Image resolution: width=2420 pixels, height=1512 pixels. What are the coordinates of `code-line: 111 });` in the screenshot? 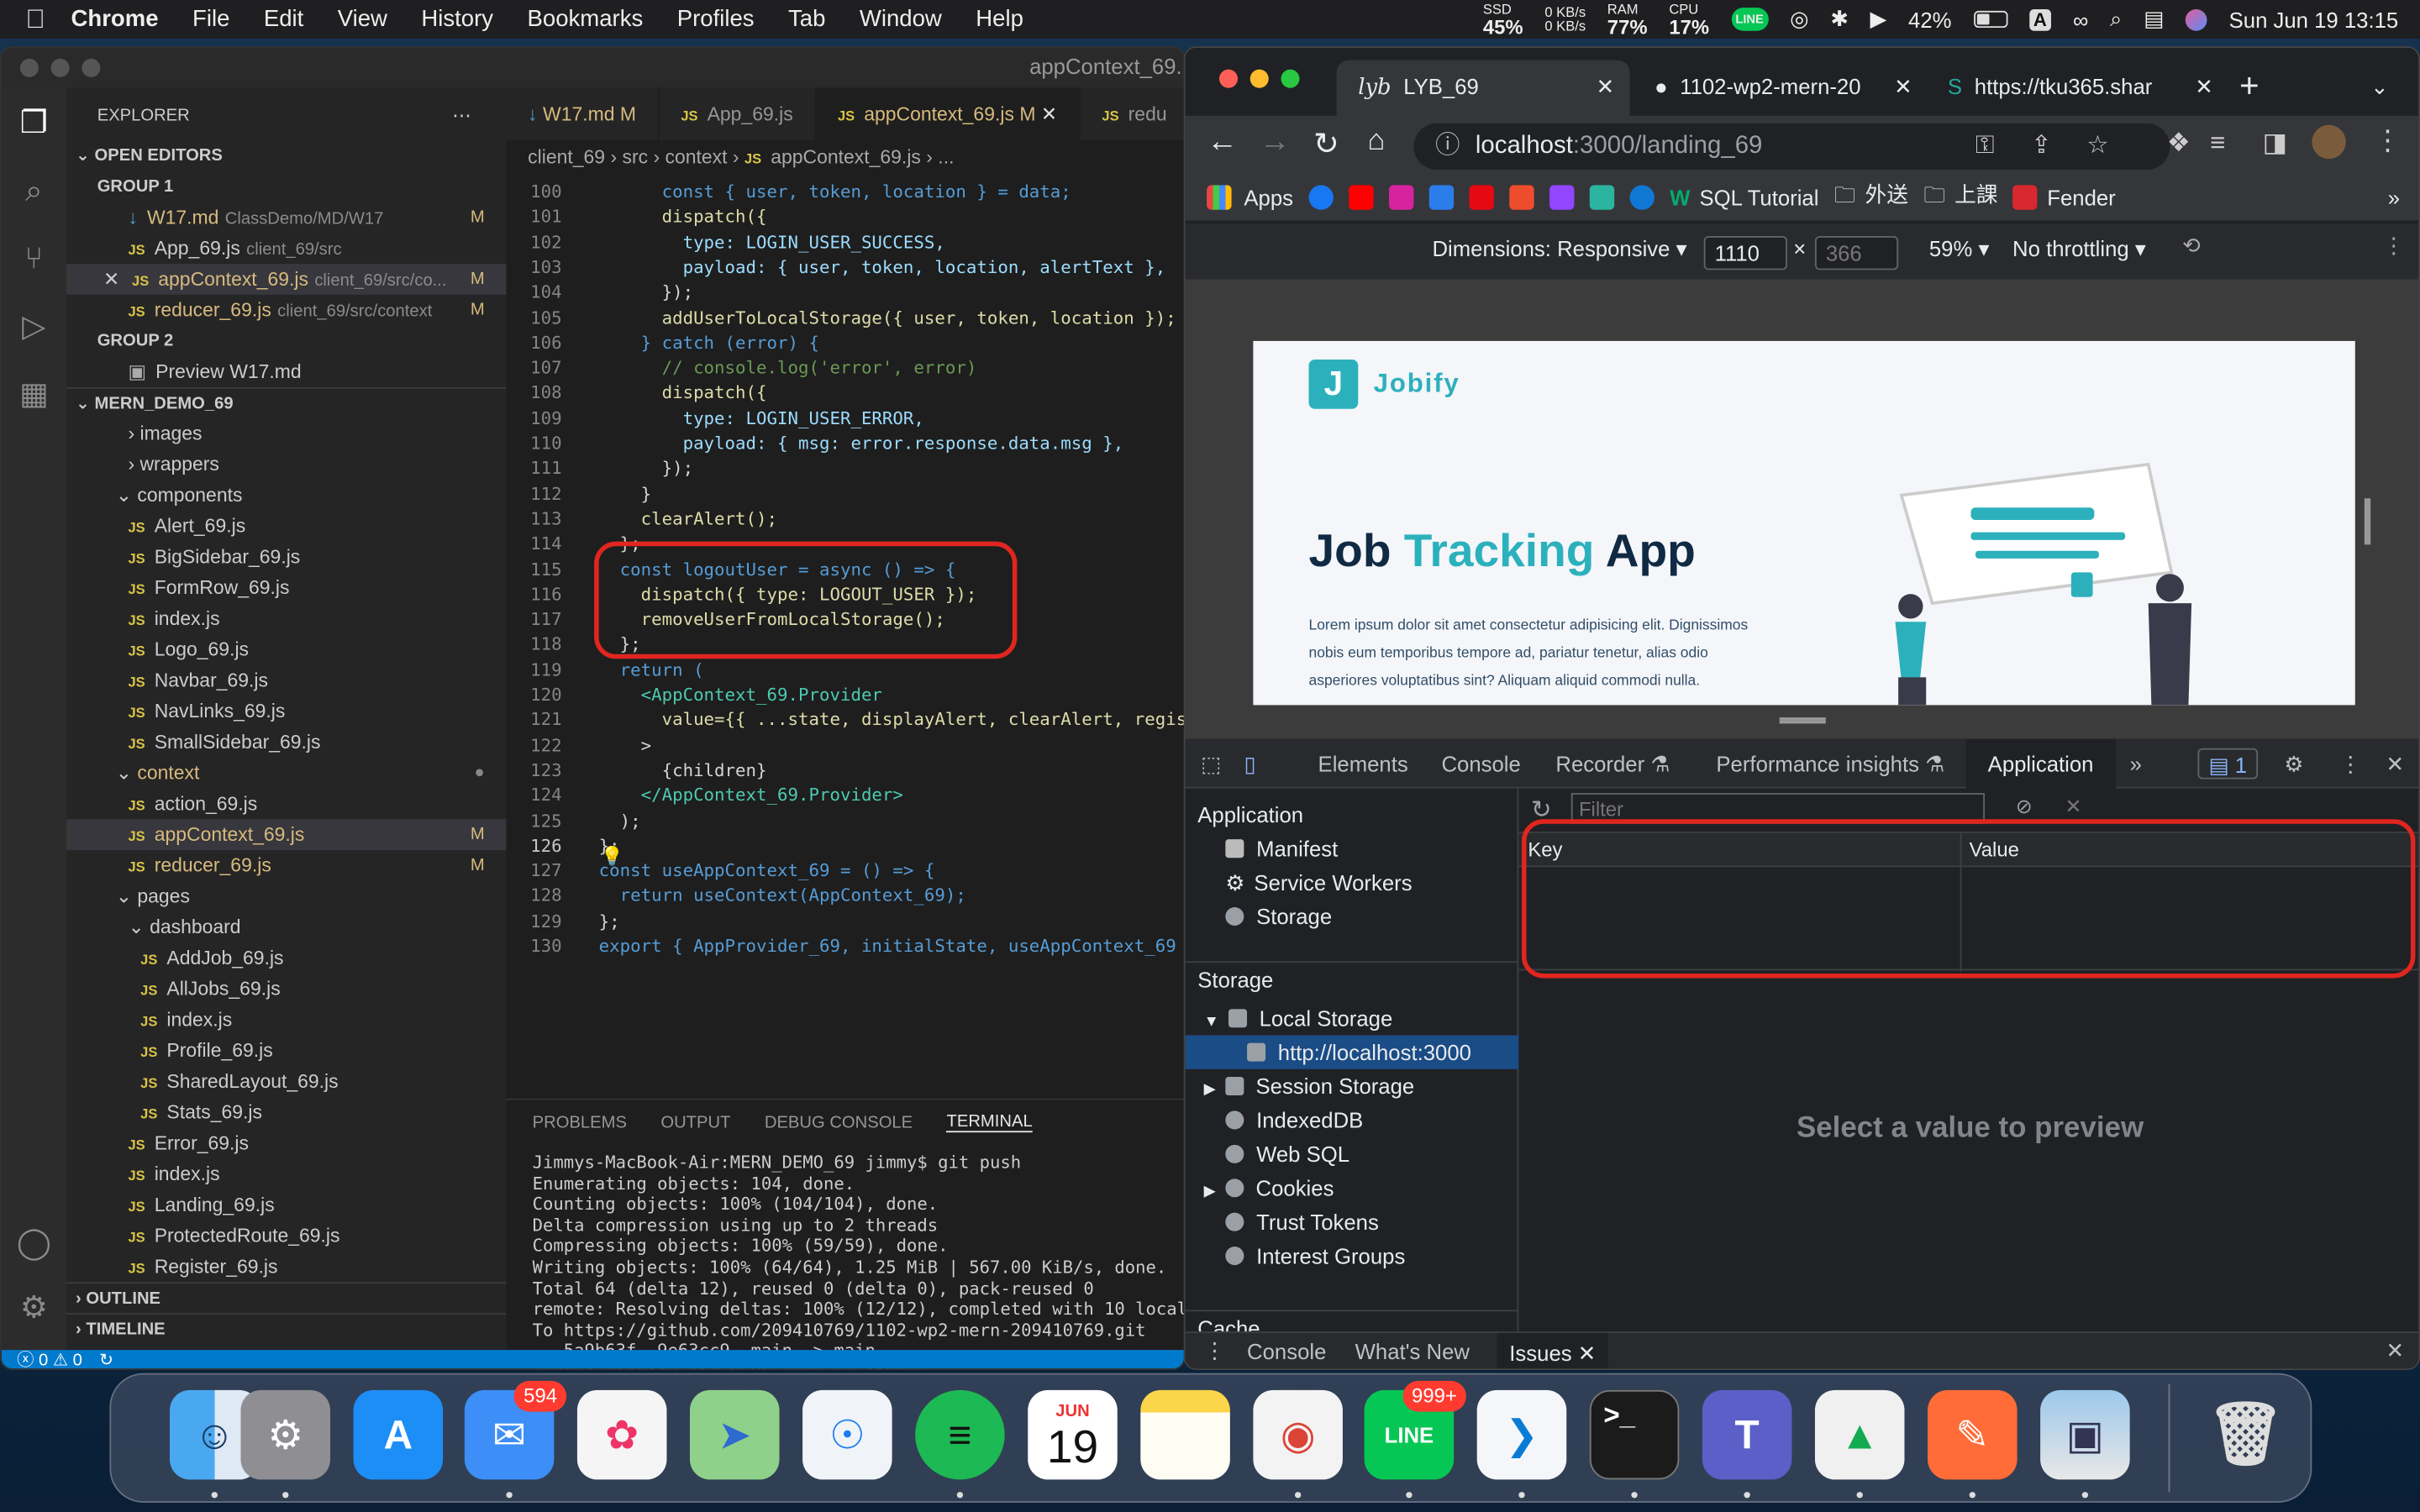 It's located at (844, 469).